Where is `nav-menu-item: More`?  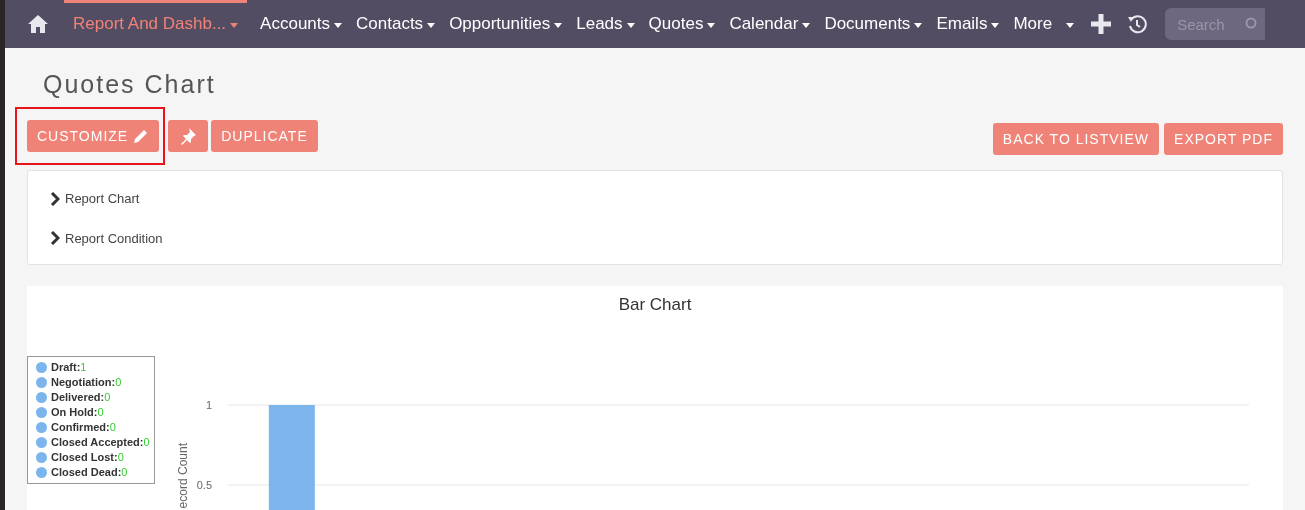
nav-menu-item: More is located at coordinates (1044, 24).